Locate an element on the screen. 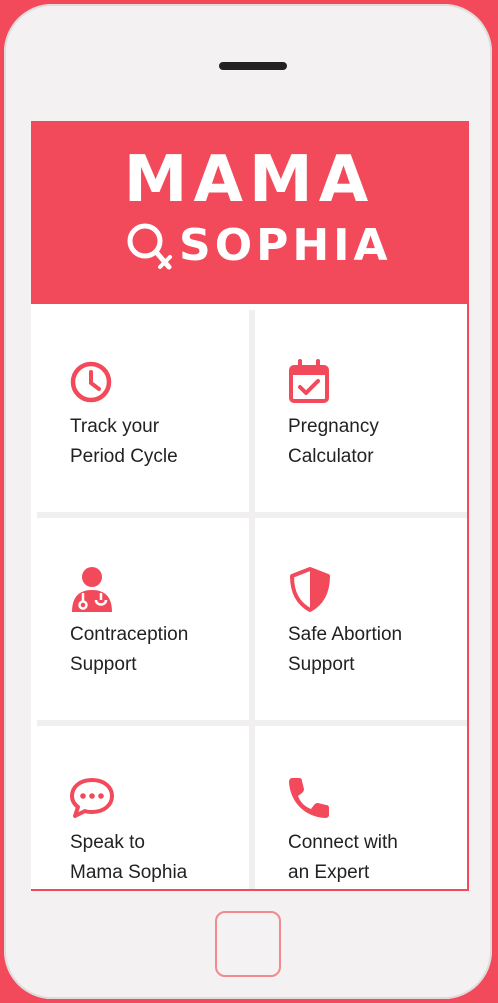  tile-label-line2: Calculator is located at coordinates (331, 456).